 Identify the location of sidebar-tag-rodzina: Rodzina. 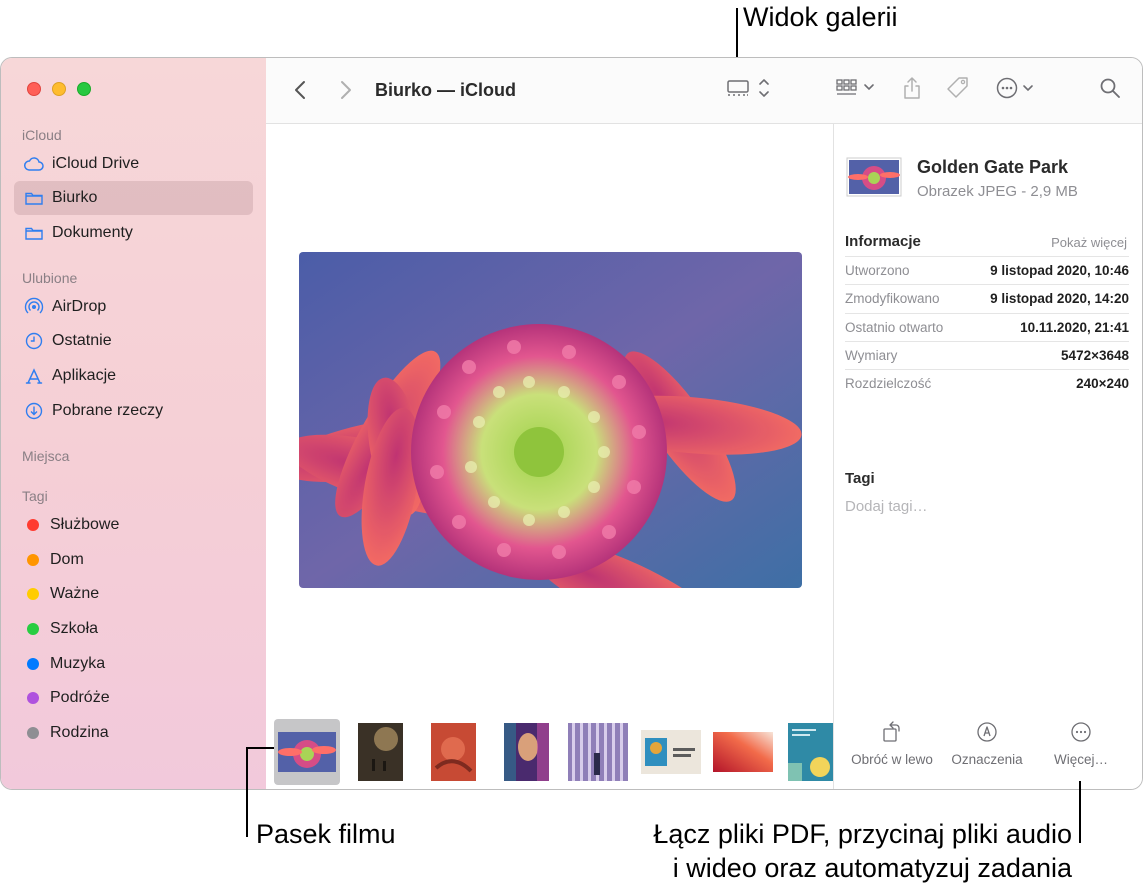
(133, 733).